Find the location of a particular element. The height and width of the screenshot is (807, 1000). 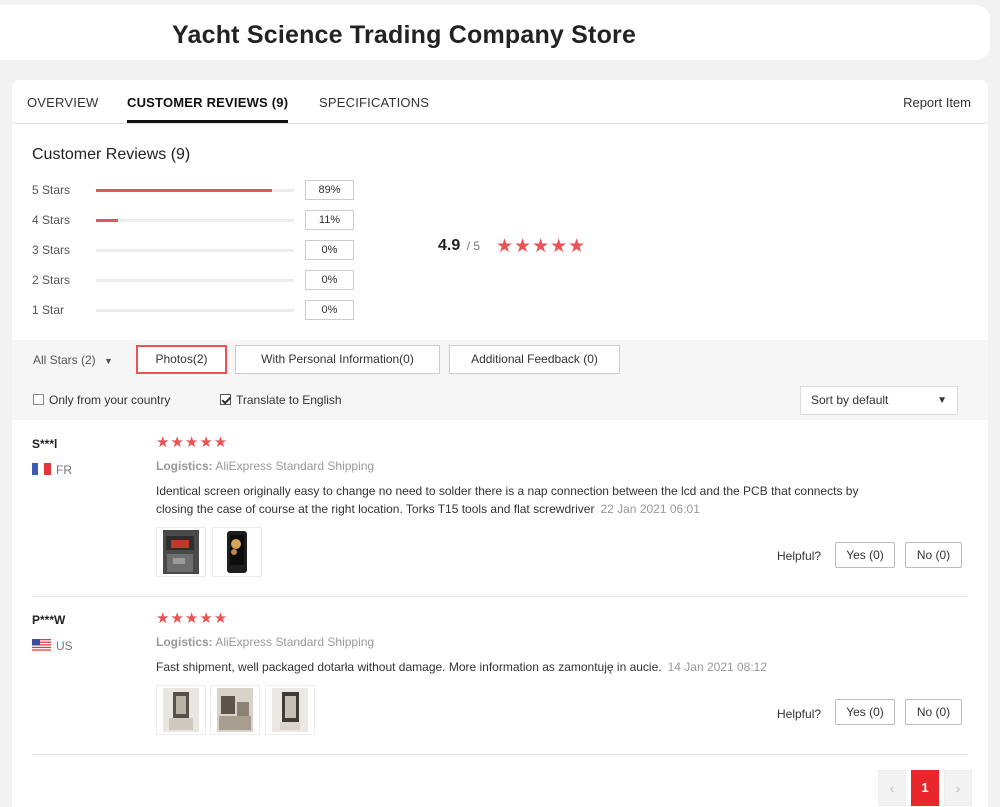

tab-customer-reviews: CUSTOMER REVIEWS (9) is located at coordinates (207, 102).